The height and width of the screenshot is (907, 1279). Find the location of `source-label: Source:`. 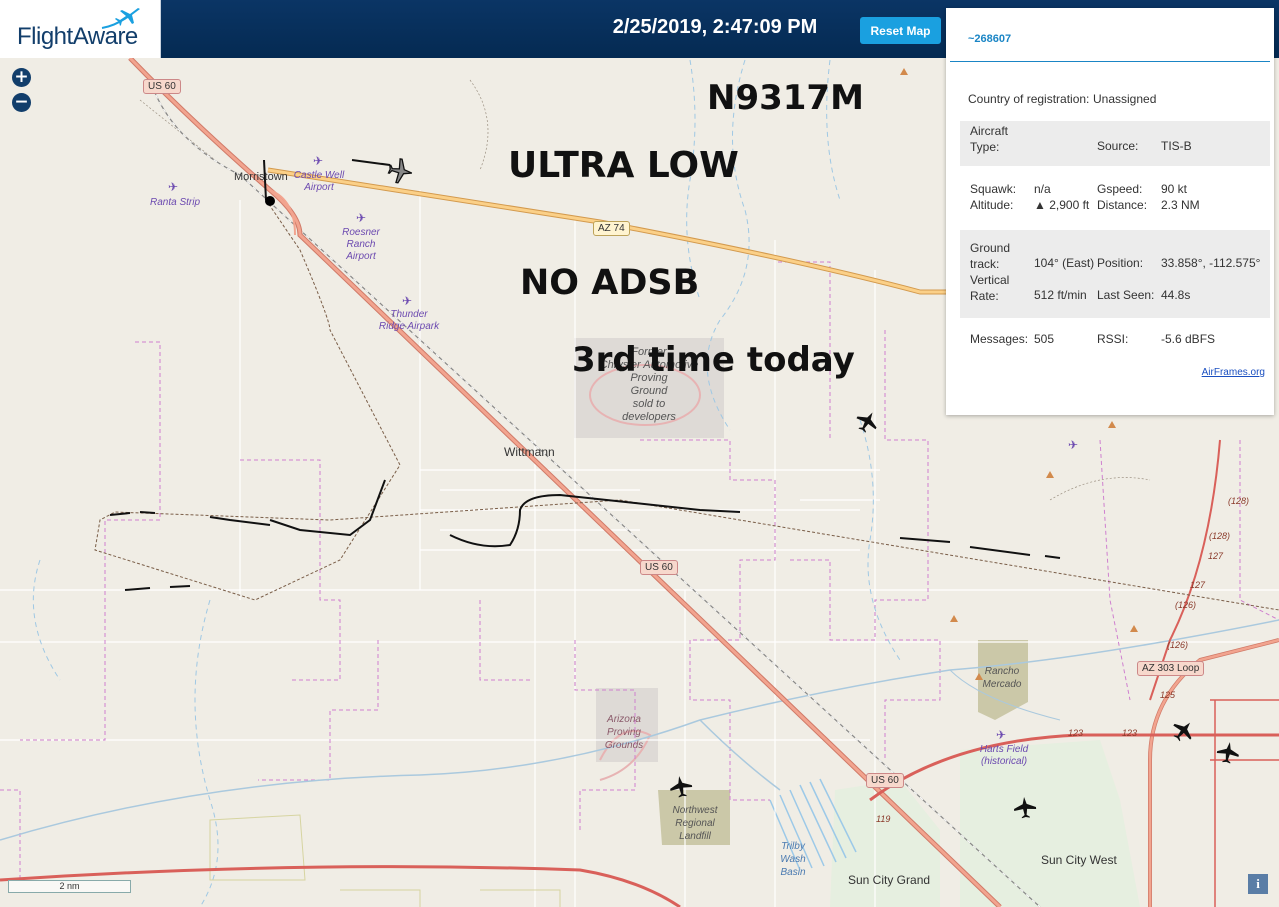

source-label: Source: is located at coordinates (1118, 146).